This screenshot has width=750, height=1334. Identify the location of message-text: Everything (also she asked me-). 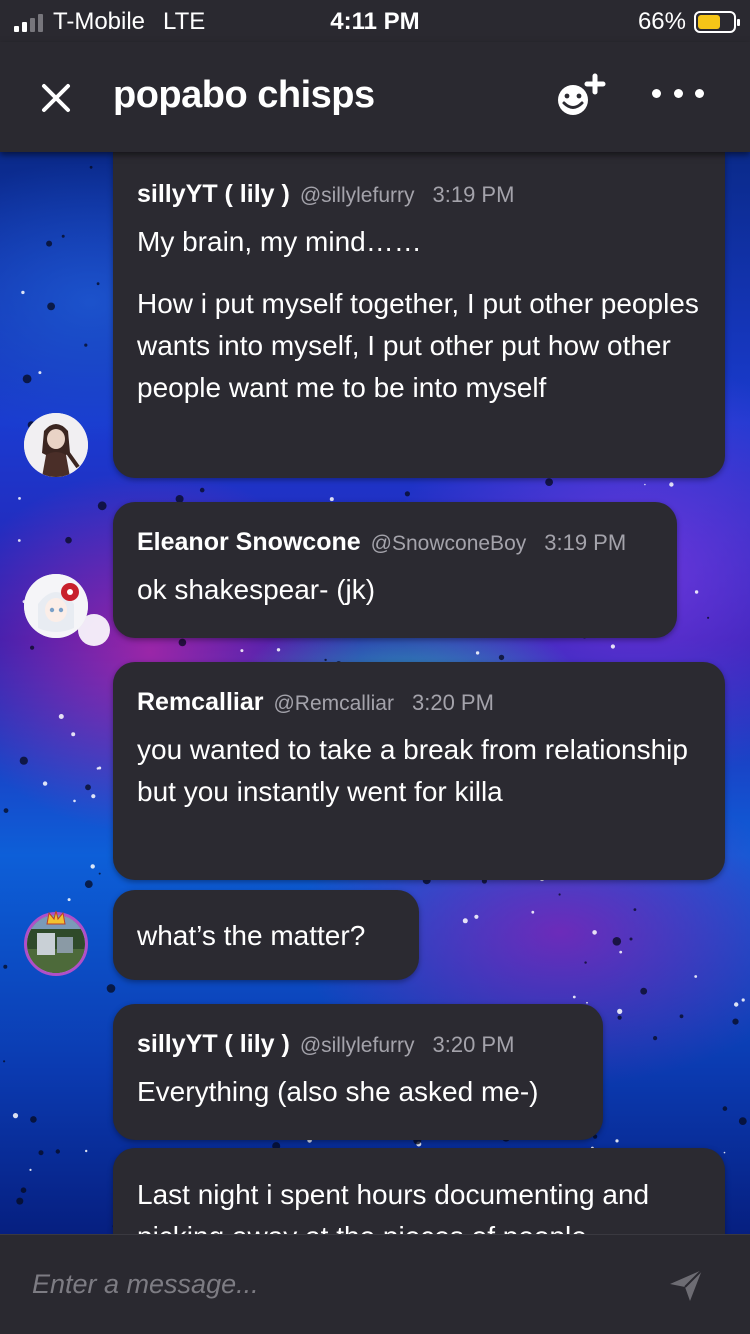
(338, 1091).